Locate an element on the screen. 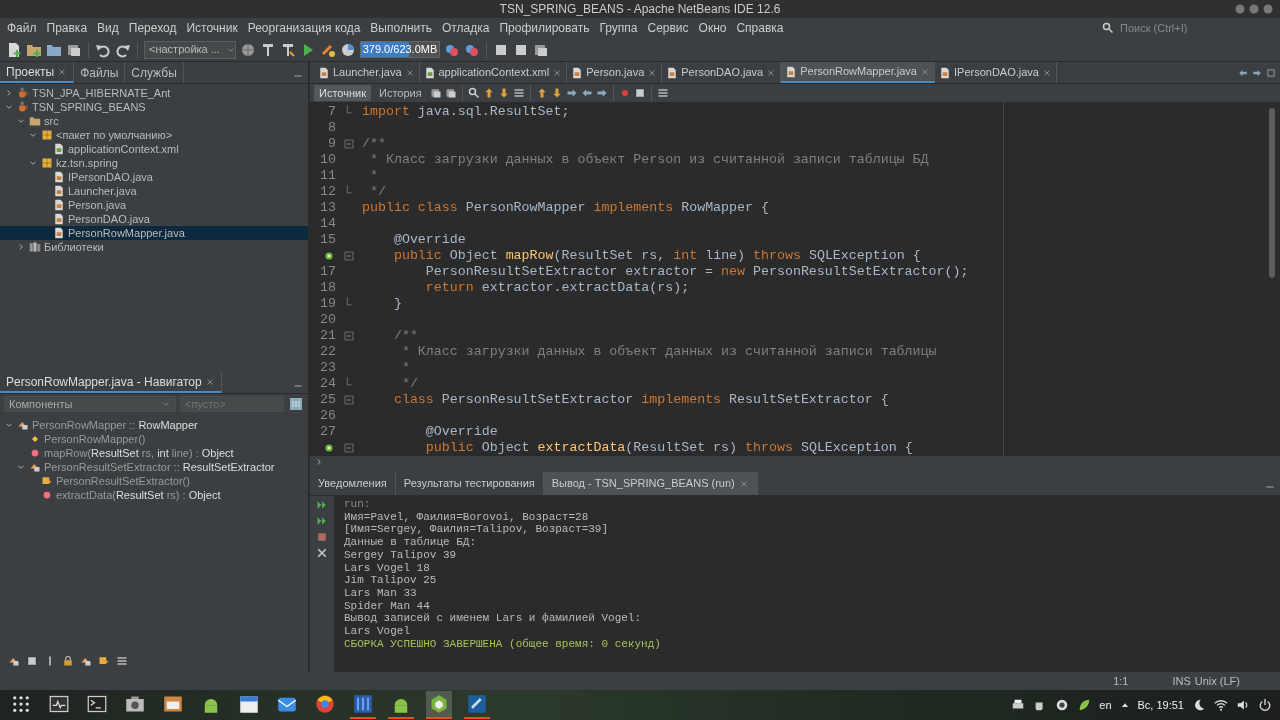  clean-build-icon is located at coordinates (288, 49).